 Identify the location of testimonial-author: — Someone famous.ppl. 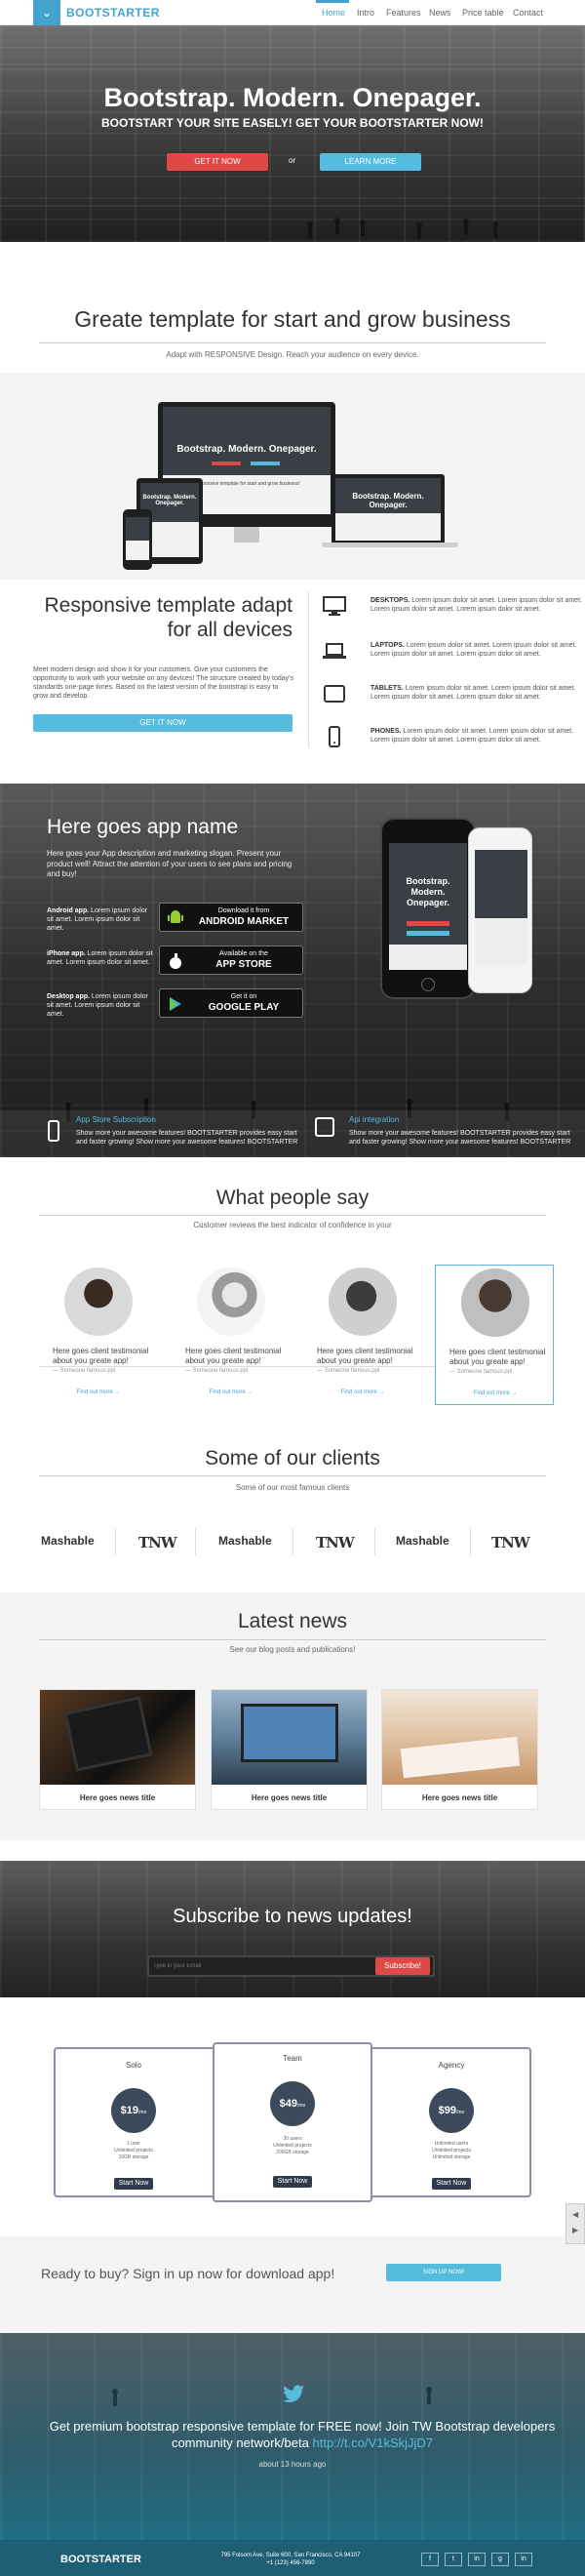
(217, 1371).